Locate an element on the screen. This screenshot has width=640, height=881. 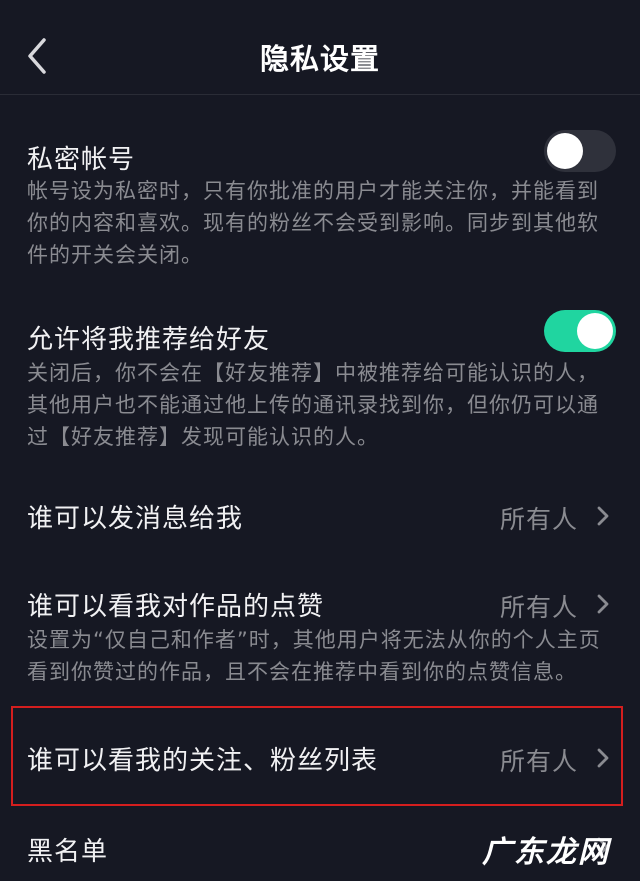
setting-title: 谁可以看我对作品的点赞 is located at coordinates (176, 607).